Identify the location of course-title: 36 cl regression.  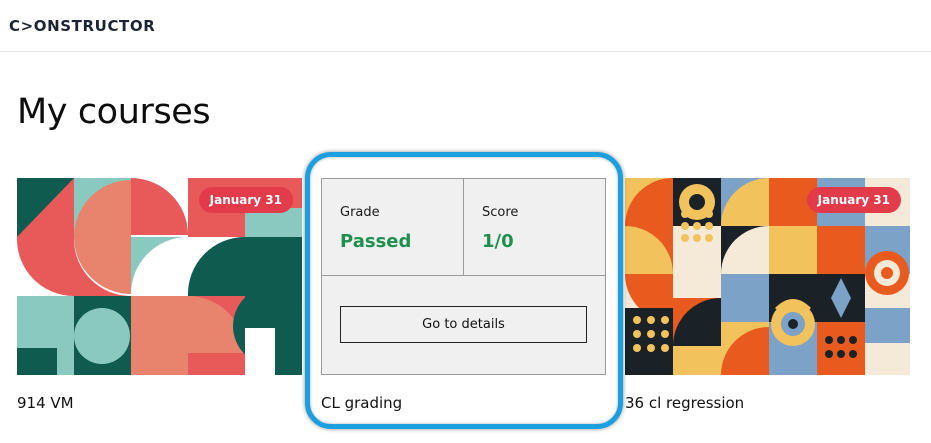
(684, 403).